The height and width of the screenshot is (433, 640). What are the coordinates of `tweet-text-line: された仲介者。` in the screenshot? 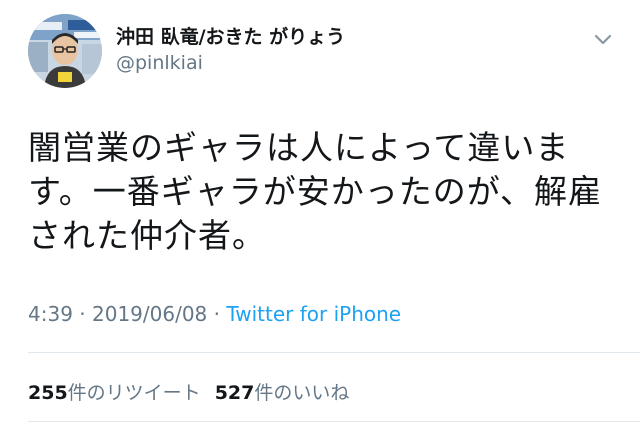 It's located at (147, 235).